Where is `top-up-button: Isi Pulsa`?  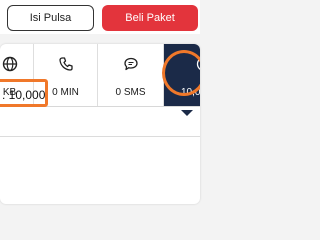 top-up-button: Isi Pulsa is located at coordinates (50, 18).